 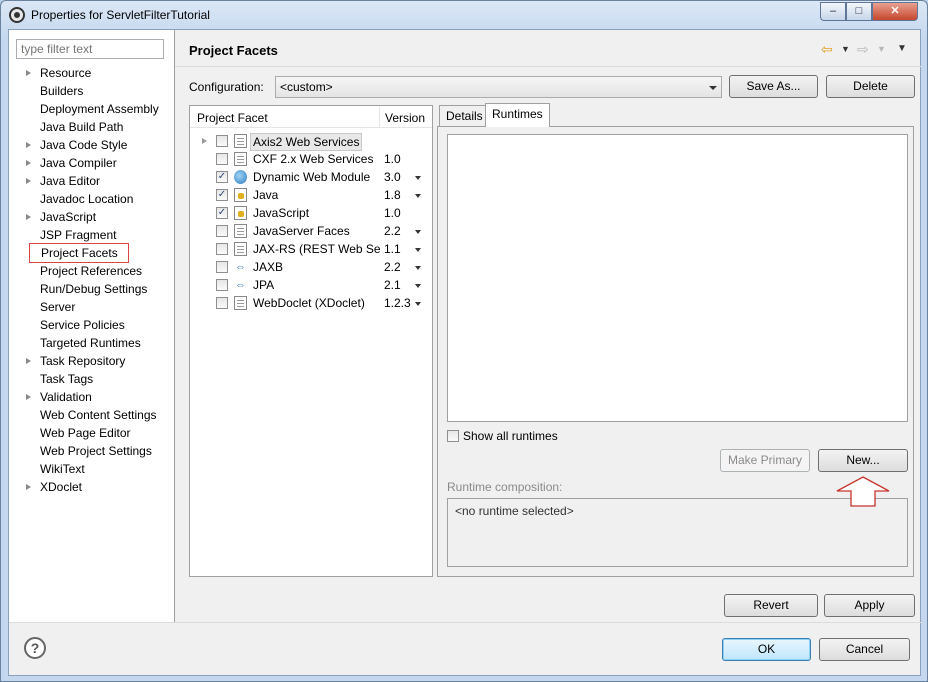 I want to click on facet-column-header: Project Facet, so click(x=232, y=118).